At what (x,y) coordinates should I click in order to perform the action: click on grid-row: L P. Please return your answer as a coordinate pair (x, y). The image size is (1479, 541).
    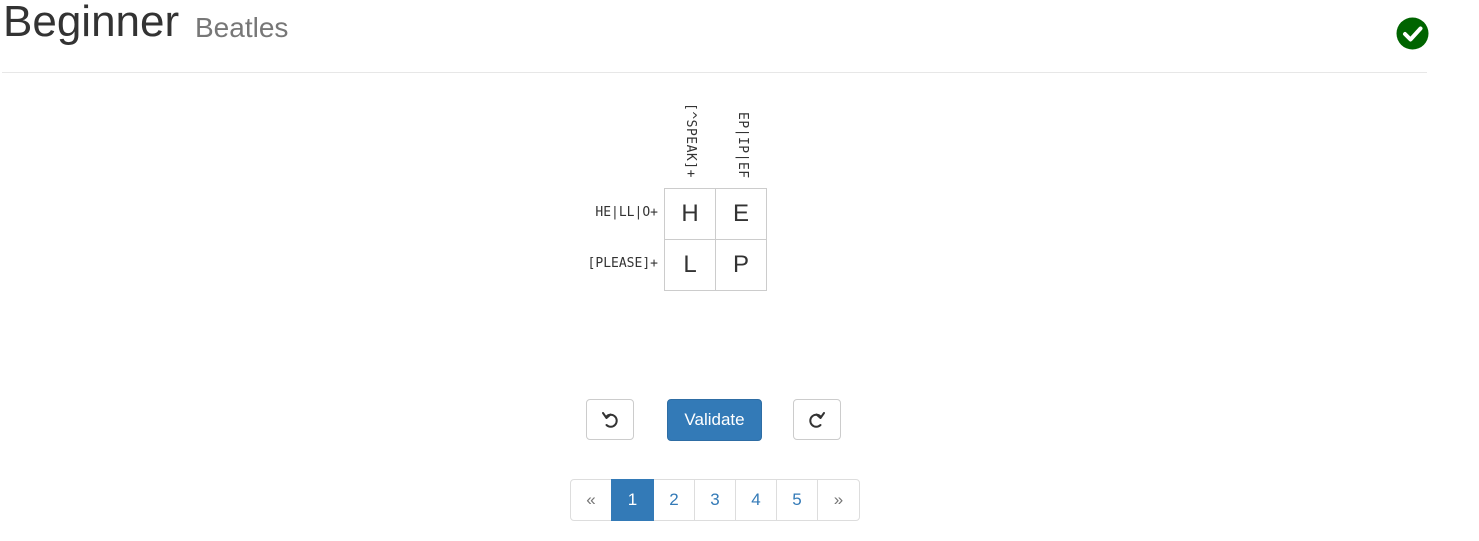
    Looking at the image, I should click on (715, 265).